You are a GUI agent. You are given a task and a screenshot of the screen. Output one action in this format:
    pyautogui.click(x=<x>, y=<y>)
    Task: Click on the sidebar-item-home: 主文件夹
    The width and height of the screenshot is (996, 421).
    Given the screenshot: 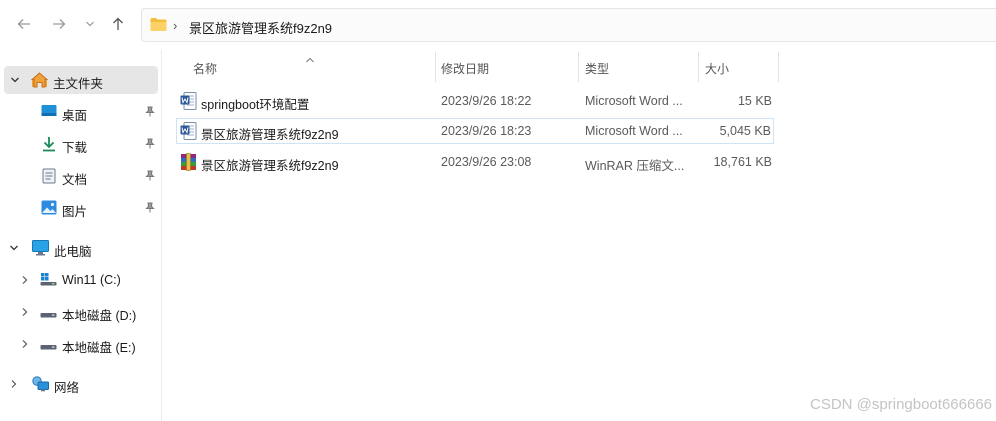 What is the action you would take?
    pyautogui.click(x=81, y=80)
    